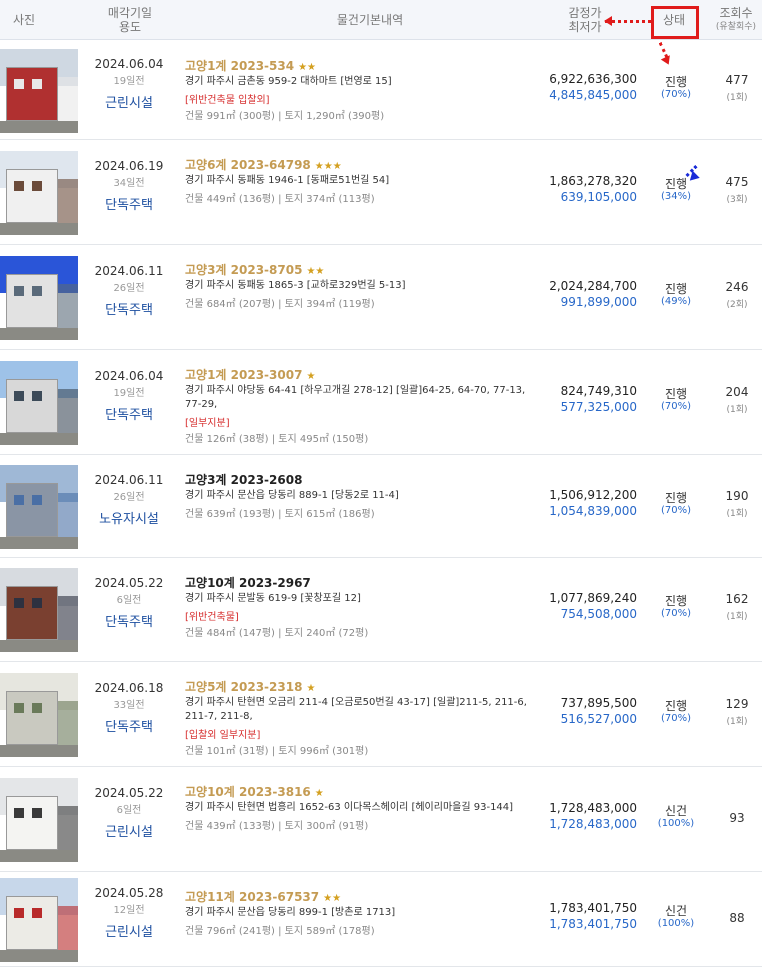 The height and width of the screenshot is (967, 762). What do you see at coordinates (129, 705) in the screenshot?
I see `days-remaining: 33일전` at bounding box center [129, 705].